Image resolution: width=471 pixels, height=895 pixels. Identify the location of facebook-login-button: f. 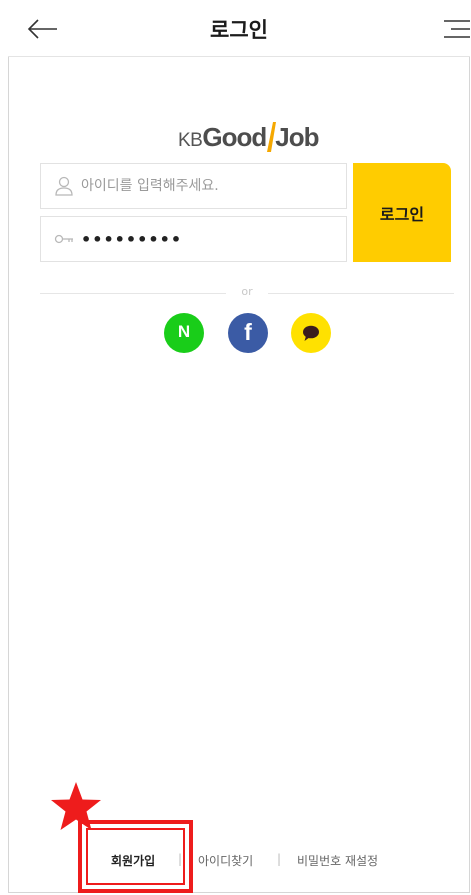
(248, 333).